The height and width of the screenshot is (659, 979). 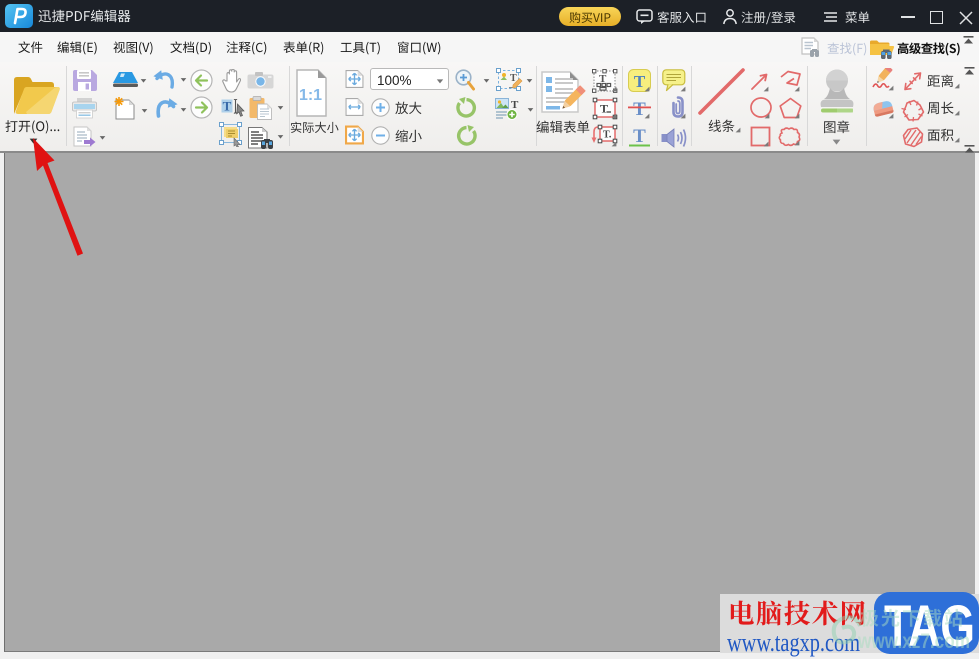 What do you see at coordinates (310, 95) in the screenshot?
I see `svg-text: 1:1` at bounding box center [310, 95].